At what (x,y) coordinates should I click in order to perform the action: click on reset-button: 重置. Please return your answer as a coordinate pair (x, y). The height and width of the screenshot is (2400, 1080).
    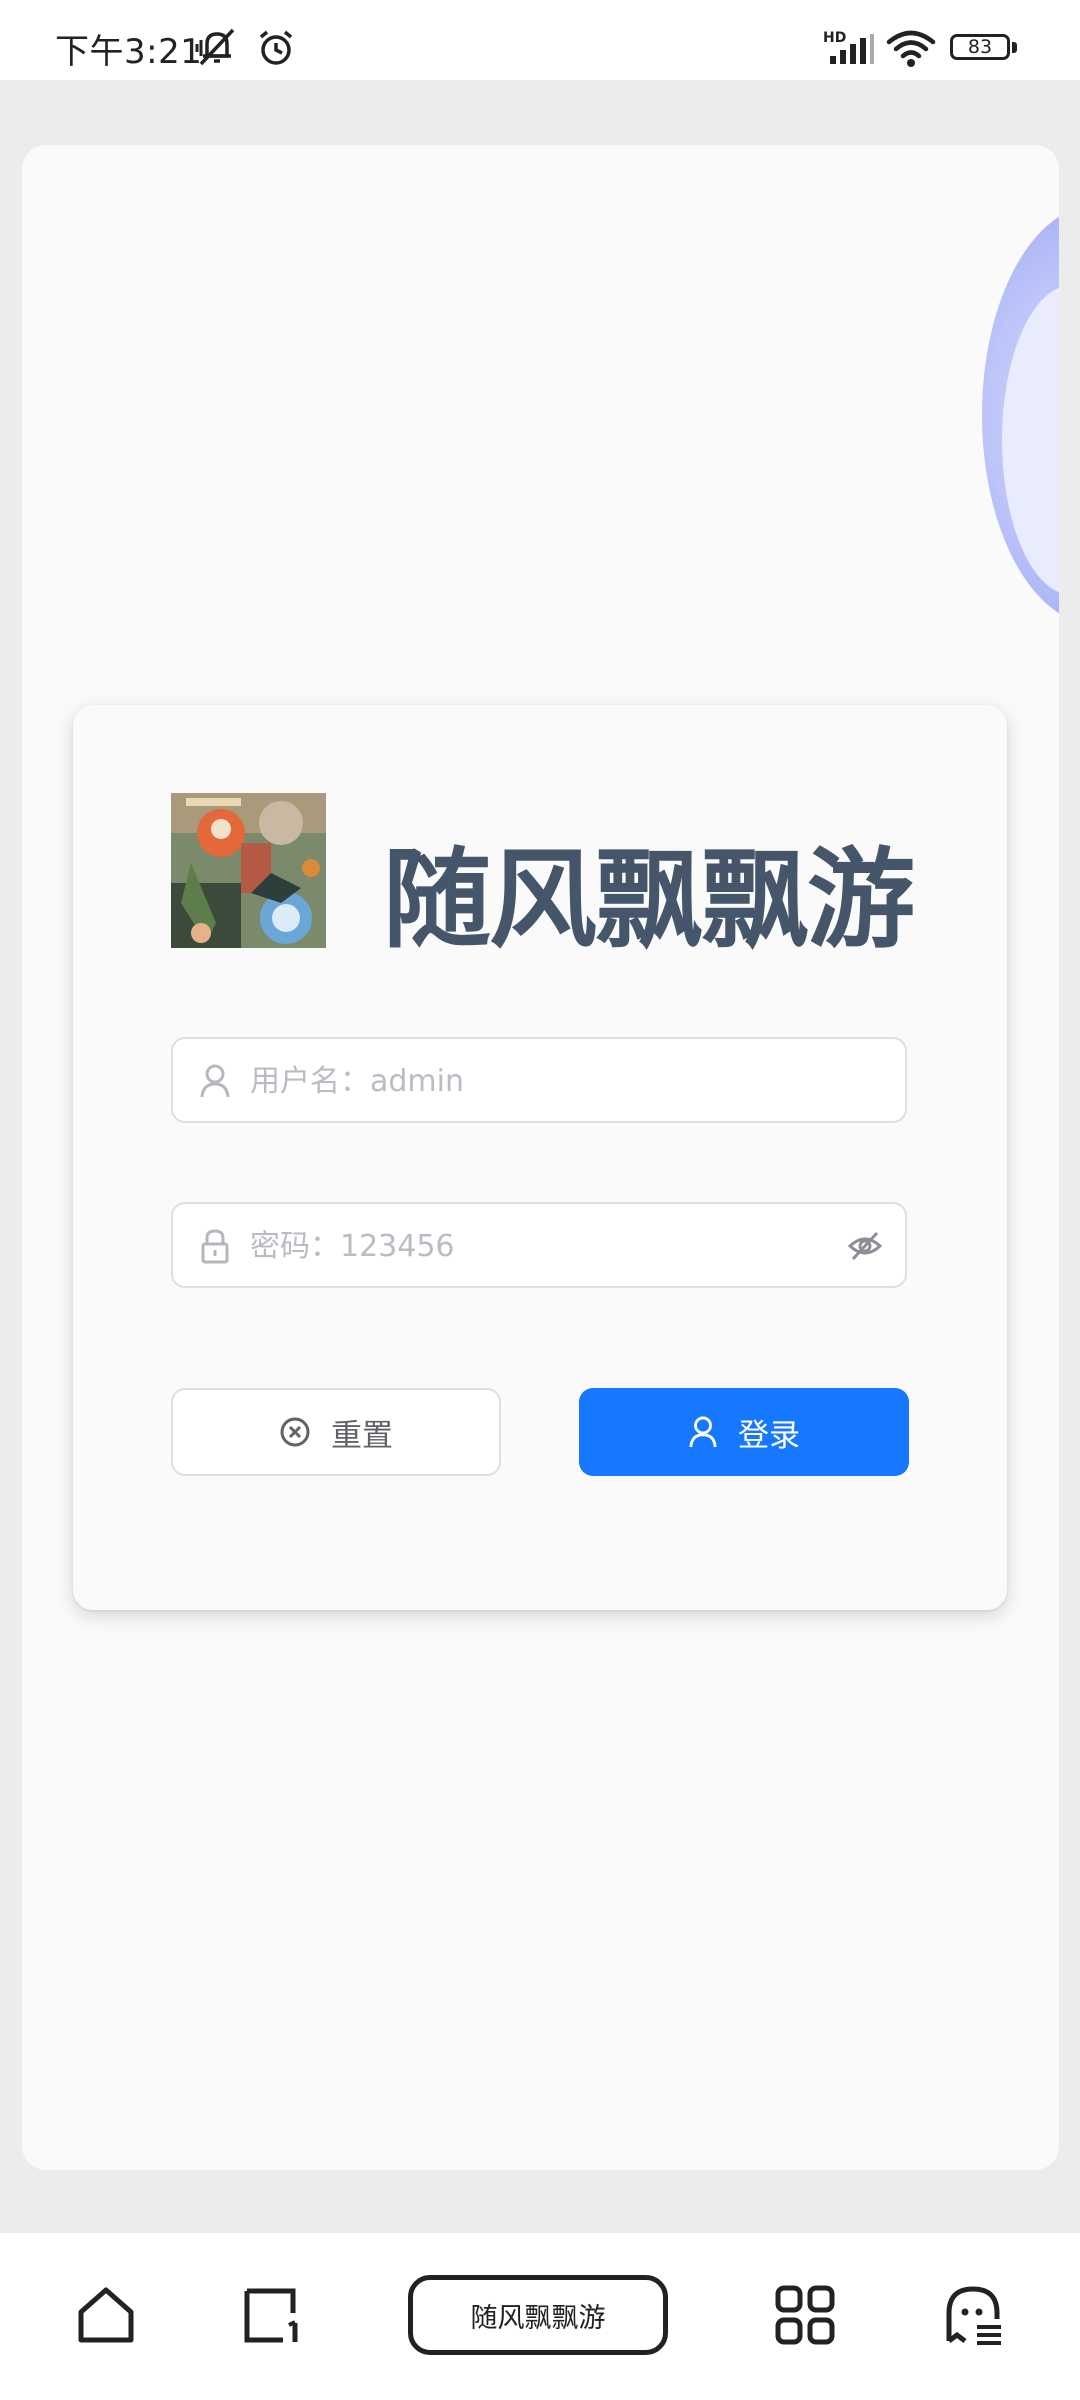
    Looking at the image, I should click on (336, 1432).